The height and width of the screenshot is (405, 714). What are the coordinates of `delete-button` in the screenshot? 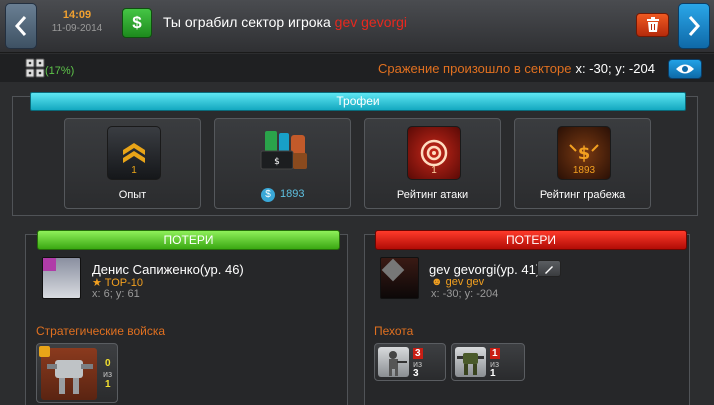 It's located at (652, 25).